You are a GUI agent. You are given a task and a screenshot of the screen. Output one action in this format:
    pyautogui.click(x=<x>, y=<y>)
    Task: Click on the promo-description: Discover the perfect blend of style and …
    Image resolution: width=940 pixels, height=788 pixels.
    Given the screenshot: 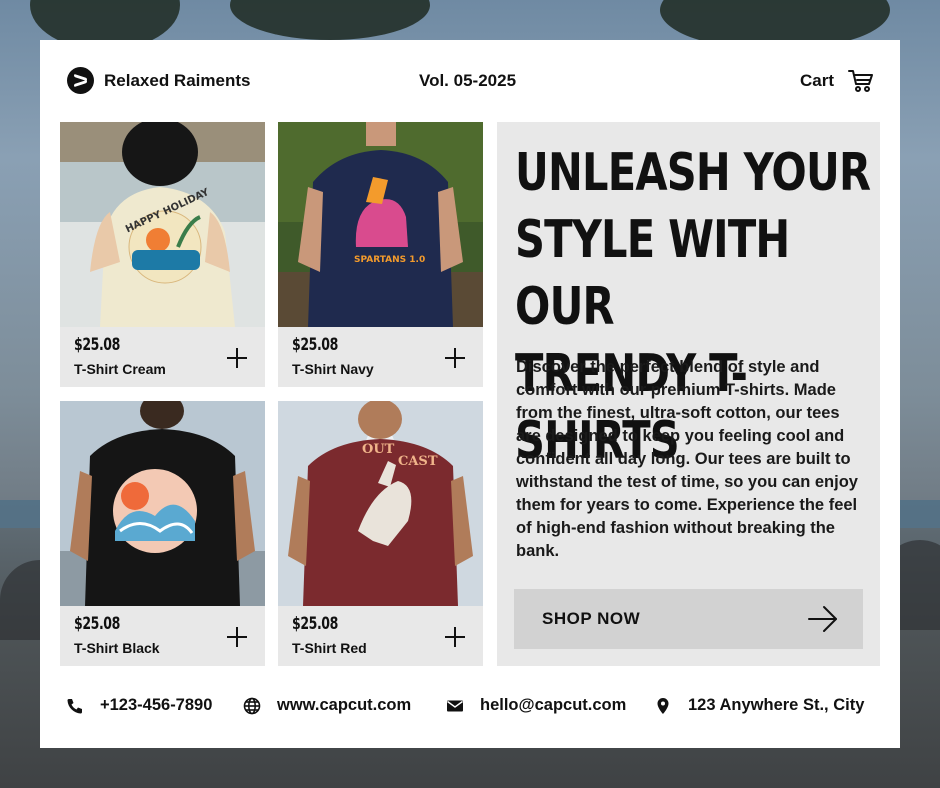 What is the action you would take?
    pyautogui.click(x=687, y=459)
    